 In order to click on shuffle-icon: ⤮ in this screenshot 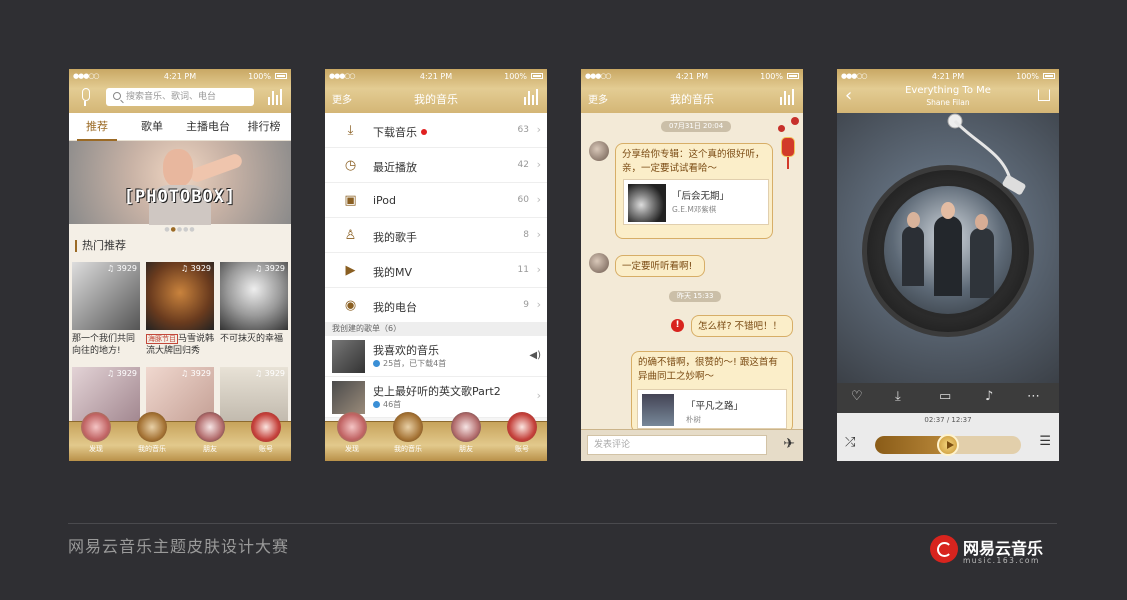, I will do `click(850, 442)`.